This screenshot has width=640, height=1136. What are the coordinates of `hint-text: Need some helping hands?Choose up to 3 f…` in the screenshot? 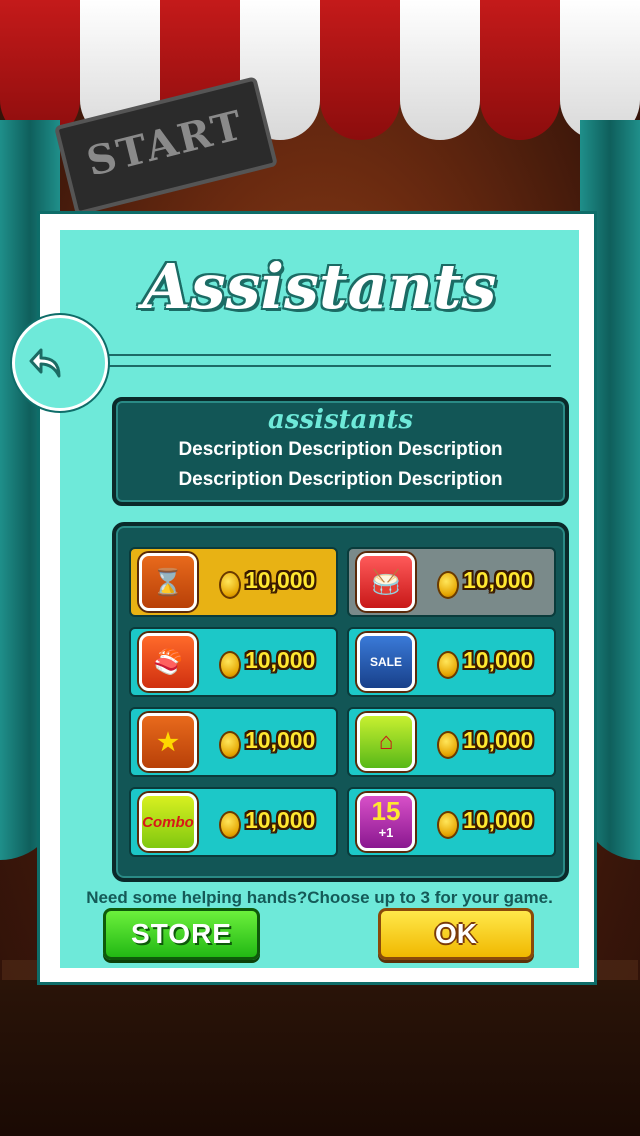 It's located at (319, 897).